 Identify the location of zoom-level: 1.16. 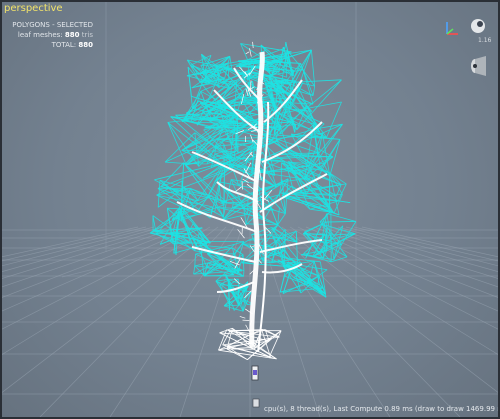
(485, 40).